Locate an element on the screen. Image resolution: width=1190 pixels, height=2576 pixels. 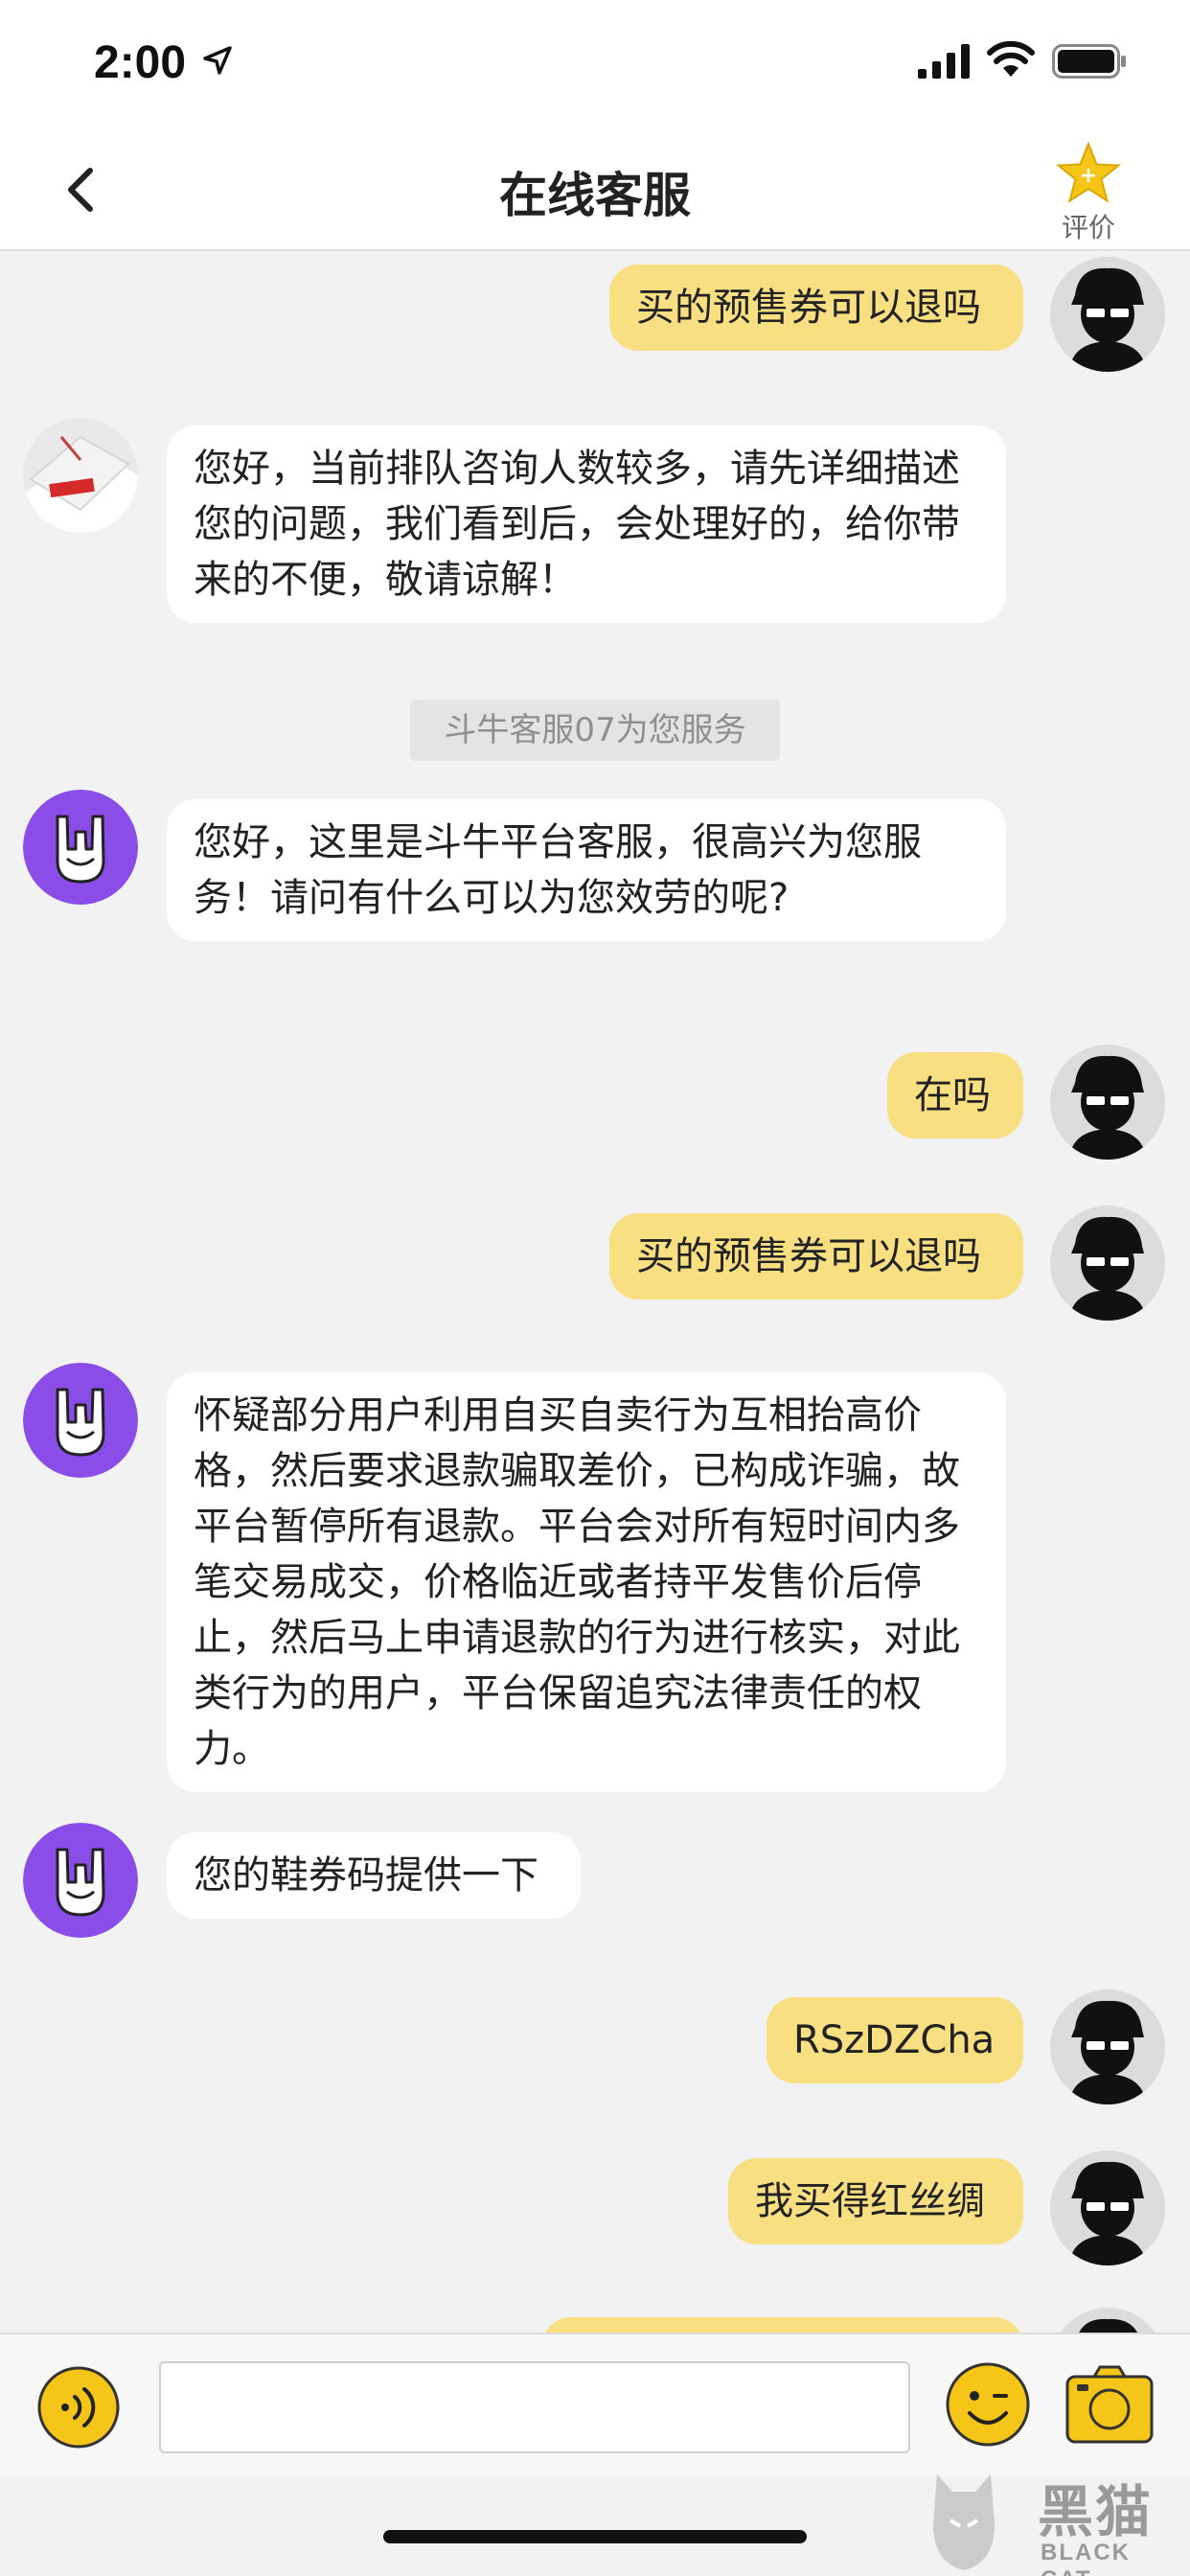
wifi-icon is located at coordinates (1011, 58).